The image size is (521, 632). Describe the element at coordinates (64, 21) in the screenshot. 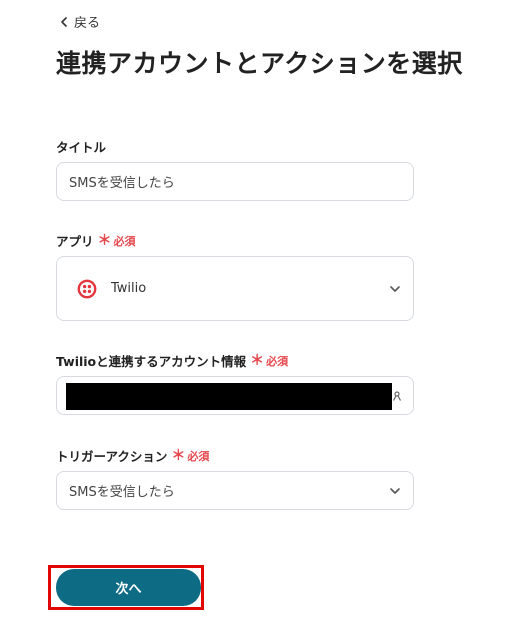

I see `chevron-left-icon` at that location.